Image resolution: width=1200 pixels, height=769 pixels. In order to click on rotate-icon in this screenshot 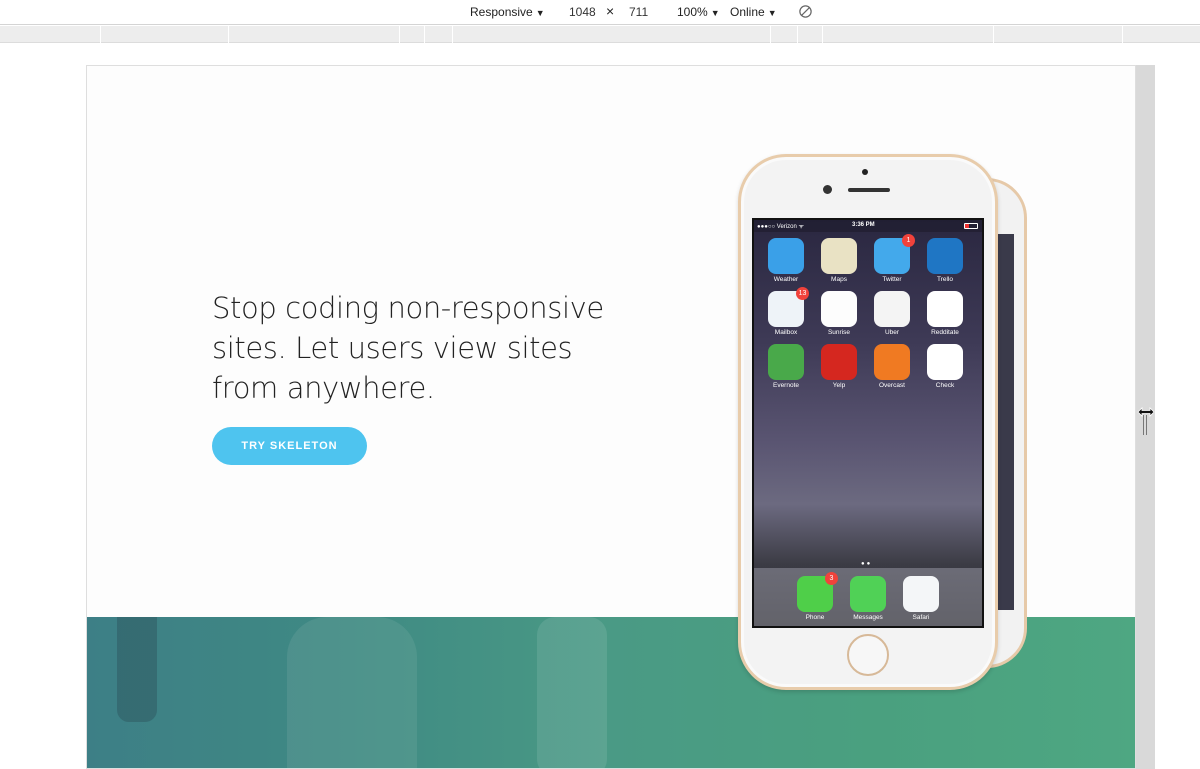, I will do `click(805, 11)`.